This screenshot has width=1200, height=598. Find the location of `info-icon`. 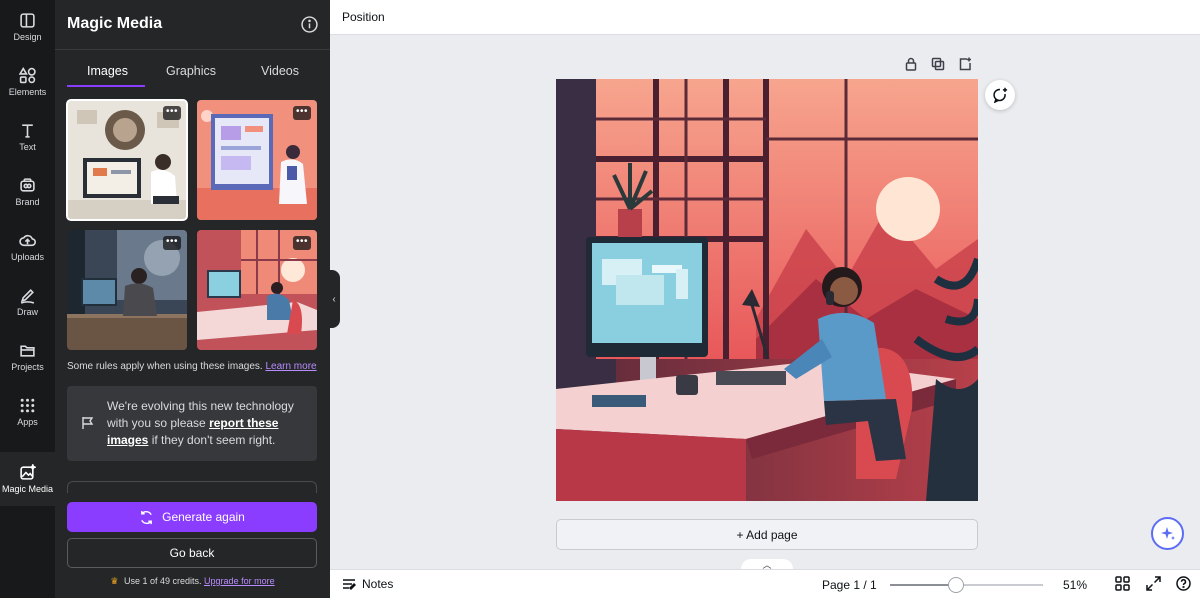

info-icon is located at coordinates (309, 24).